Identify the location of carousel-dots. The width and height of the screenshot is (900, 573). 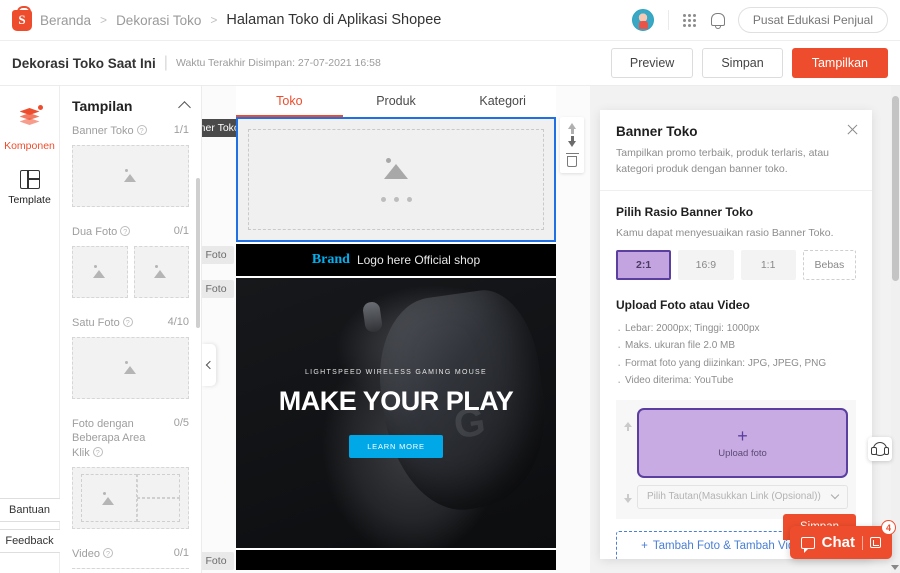
(396, 199).